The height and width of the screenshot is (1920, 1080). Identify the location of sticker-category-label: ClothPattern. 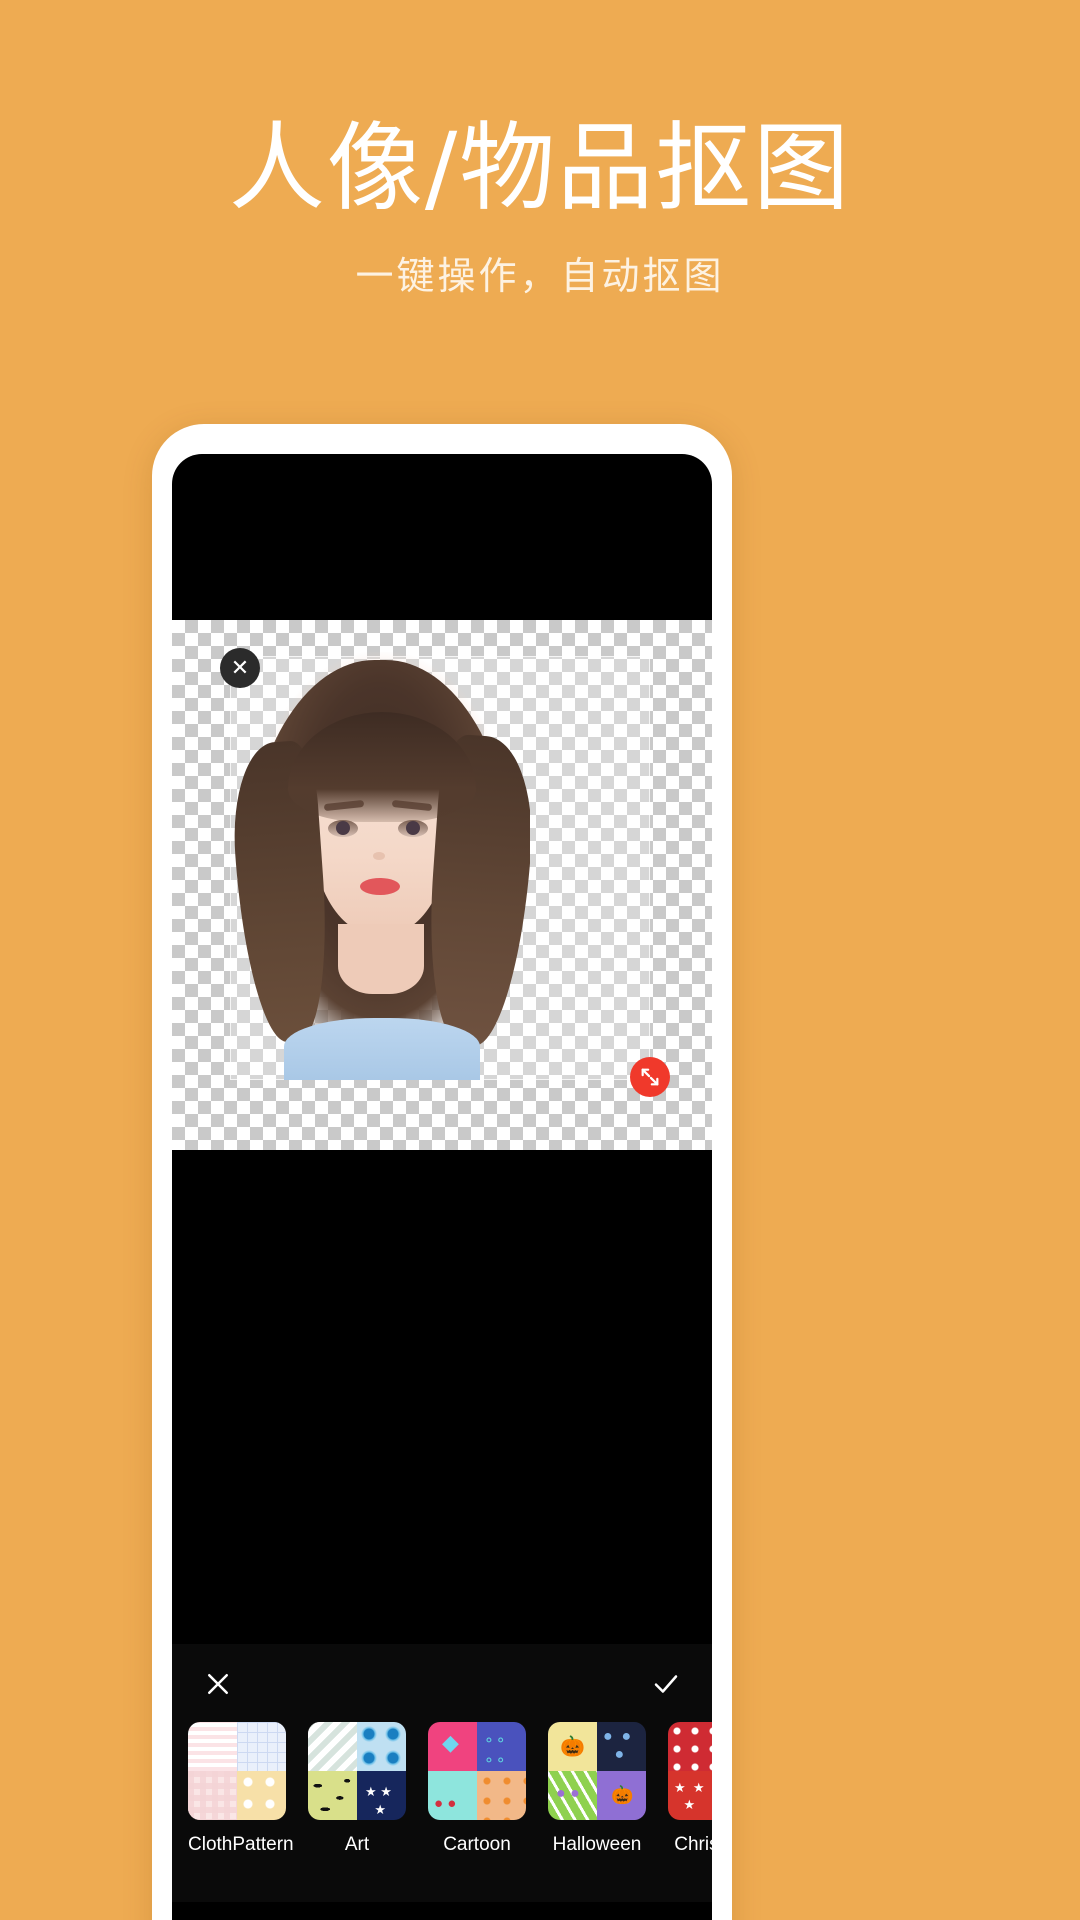
(241, 1844).